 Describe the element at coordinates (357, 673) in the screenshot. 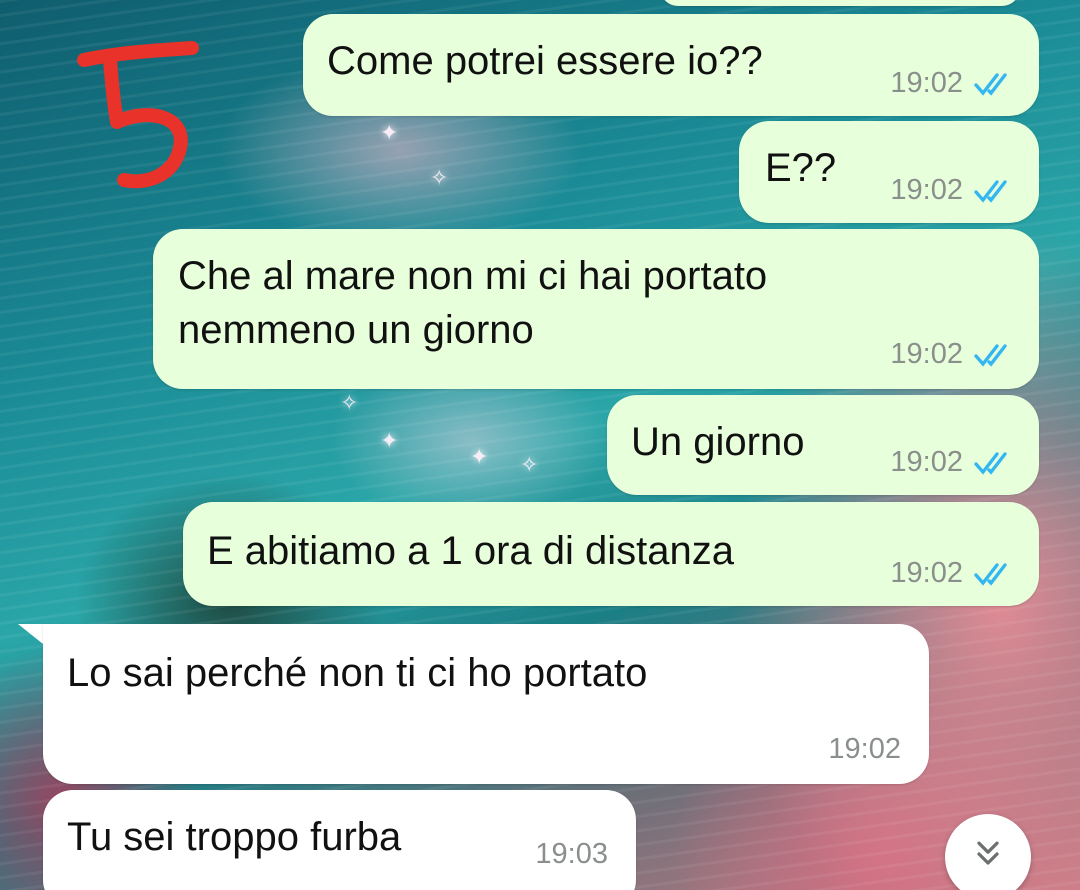

I see `message-text: Lo sai perché non ti ci ho portato` at that location.